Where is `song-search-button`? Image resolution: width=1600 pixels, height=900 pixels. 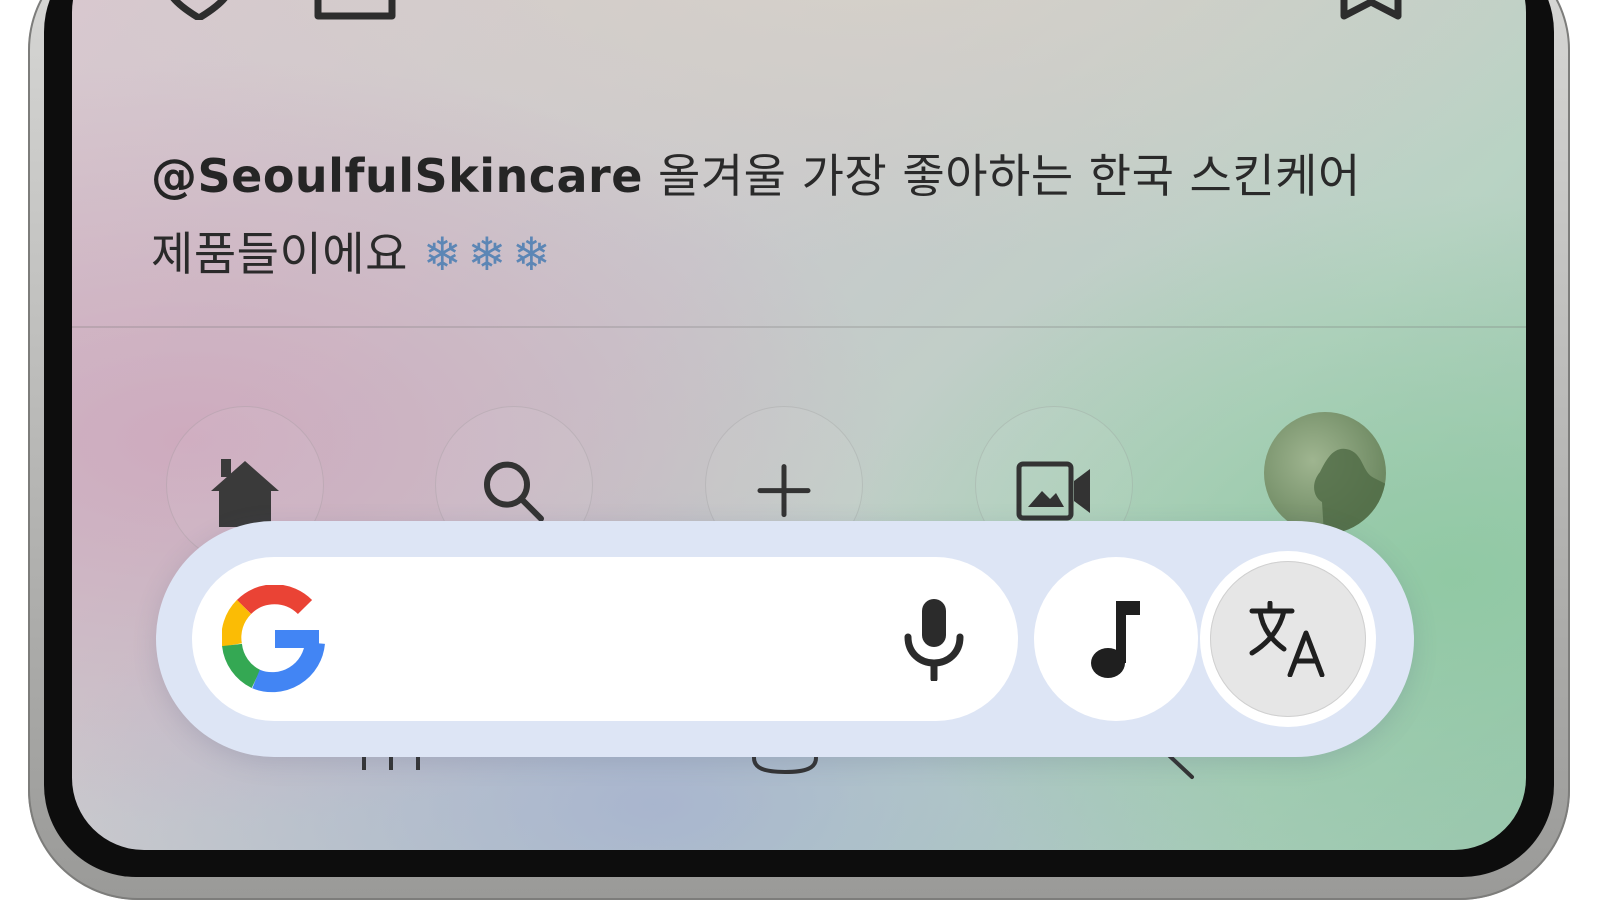
song-search-button is located at coordinates (1116, 639).